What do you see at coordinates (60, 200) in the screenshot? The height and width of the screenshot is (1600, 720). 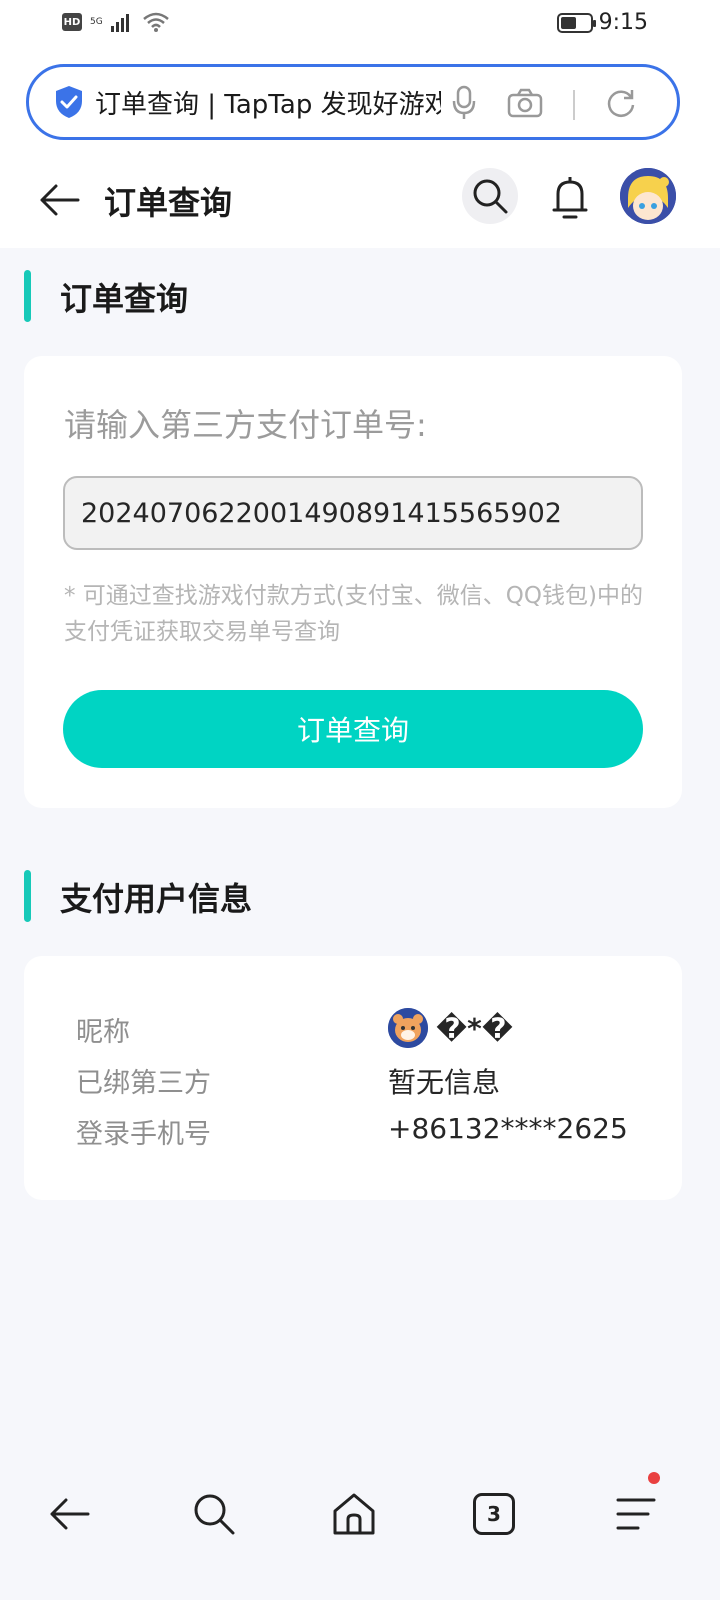 I see `back-arrow-icon` at bounding box center [60, 200].